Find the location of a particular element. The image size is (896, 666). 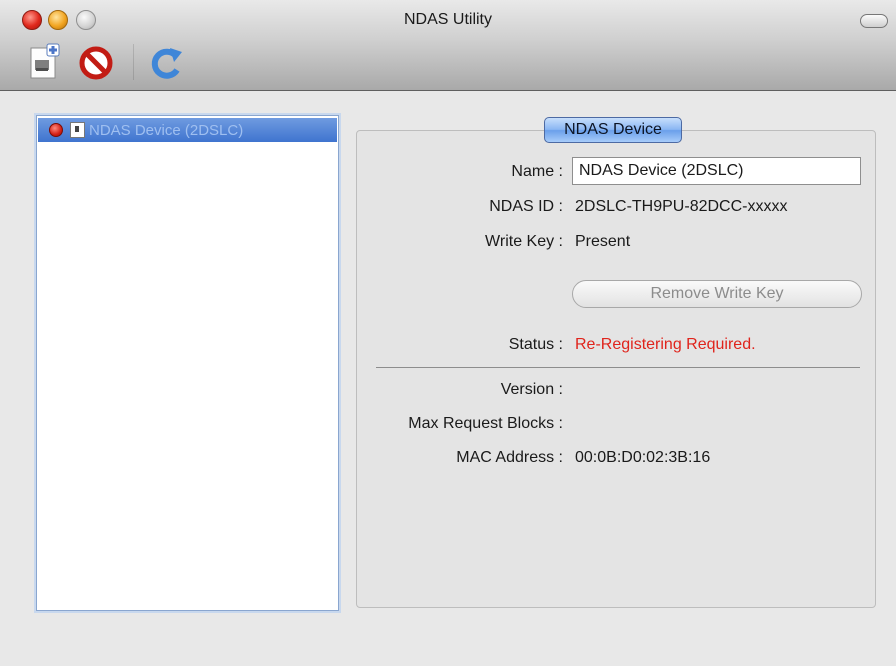

max-request-blocks-label: Max Request Blocks : is located at coordinates (485, 423).